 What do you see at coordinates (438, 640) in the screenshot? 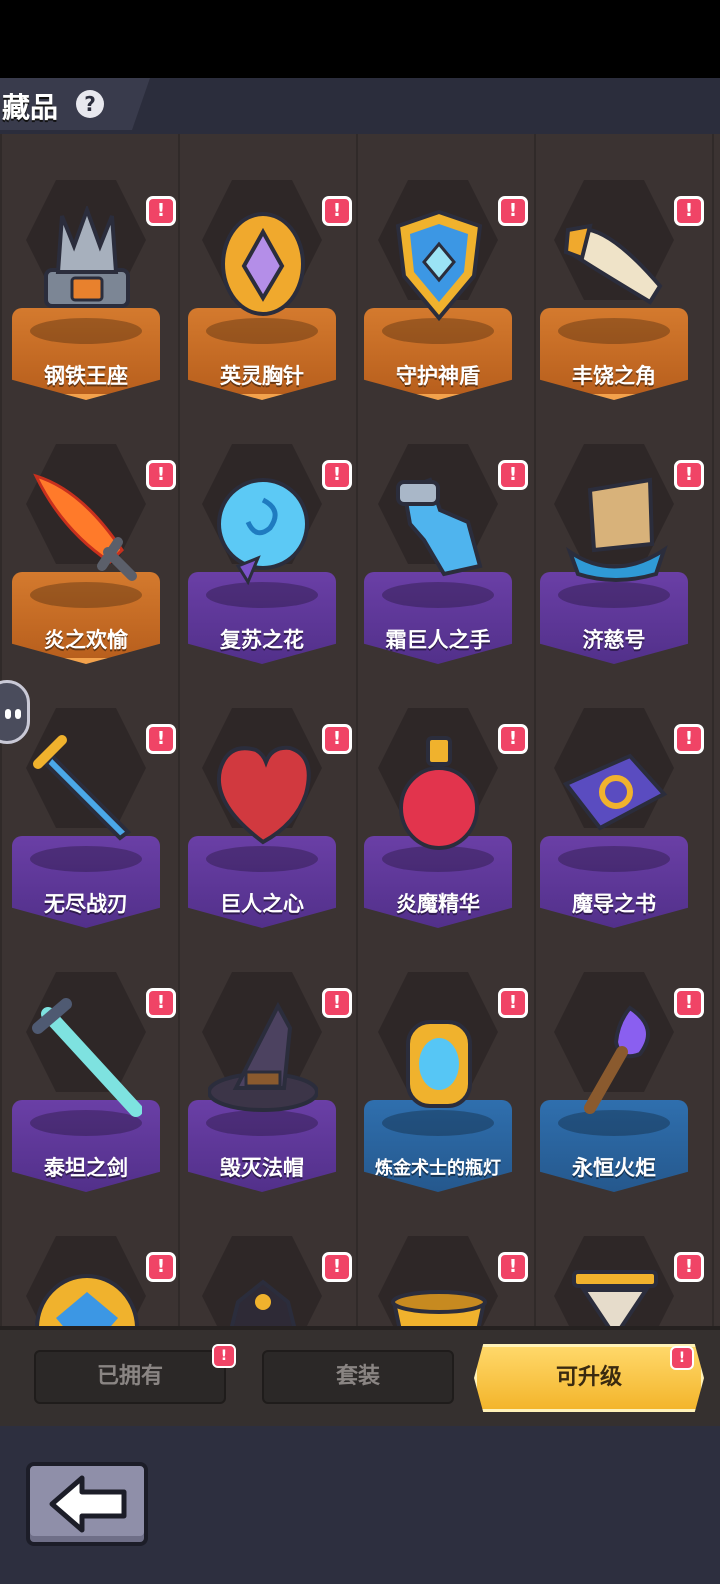
I see `item-name: 霜巨人之手` at bounding box center [438, 640].